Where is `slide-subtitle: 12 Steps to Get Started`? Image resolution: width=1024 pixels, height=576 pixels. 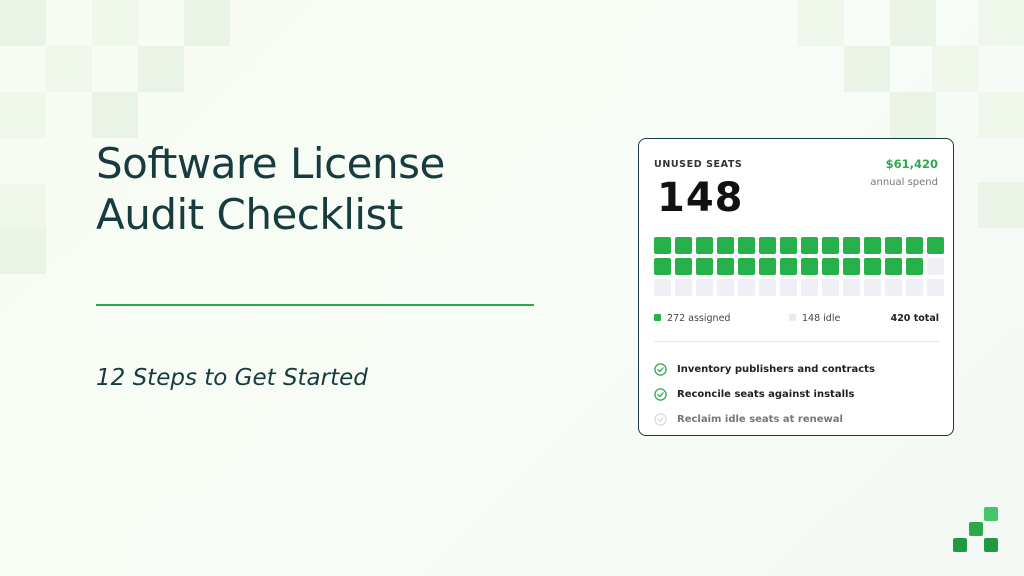
slide-subtitle: 12 Steps to Get Started is located at coordinates (232, 378).